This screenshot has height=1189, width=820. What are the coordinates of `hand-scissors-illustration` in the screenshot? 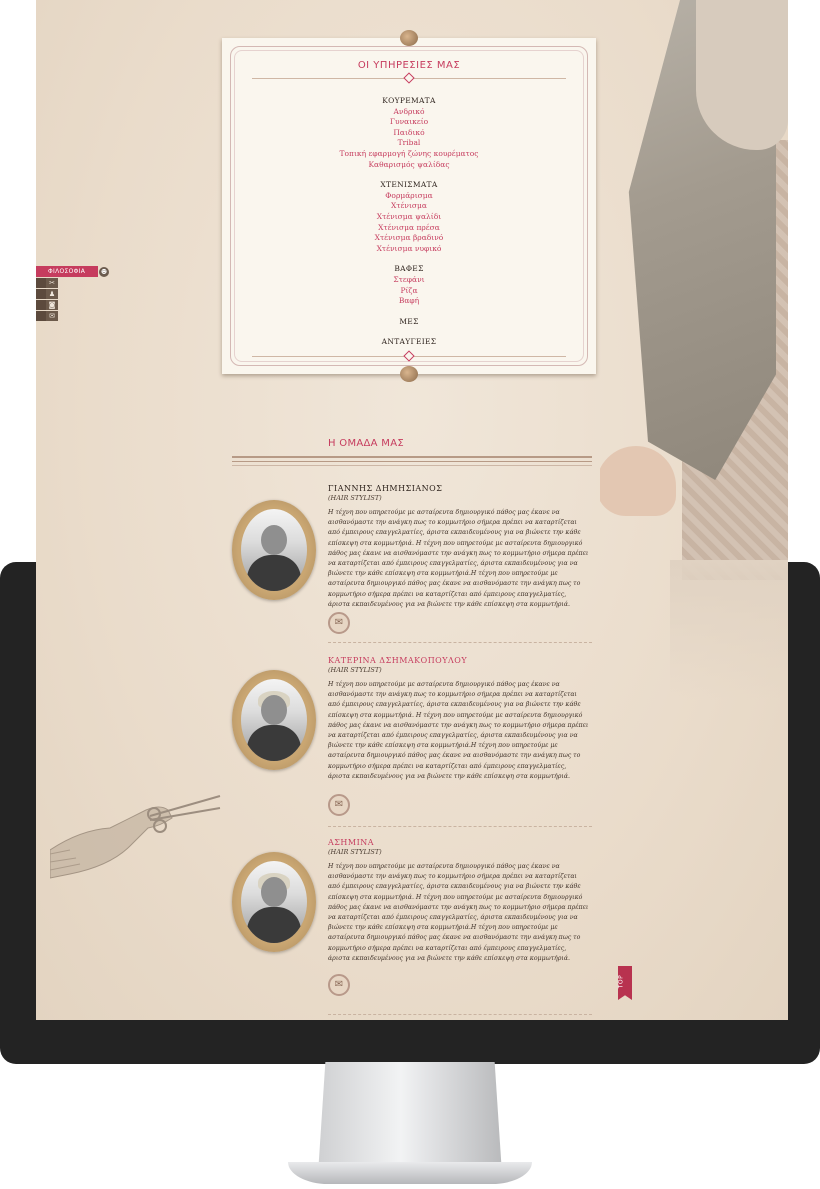 It's located at (135, 837).